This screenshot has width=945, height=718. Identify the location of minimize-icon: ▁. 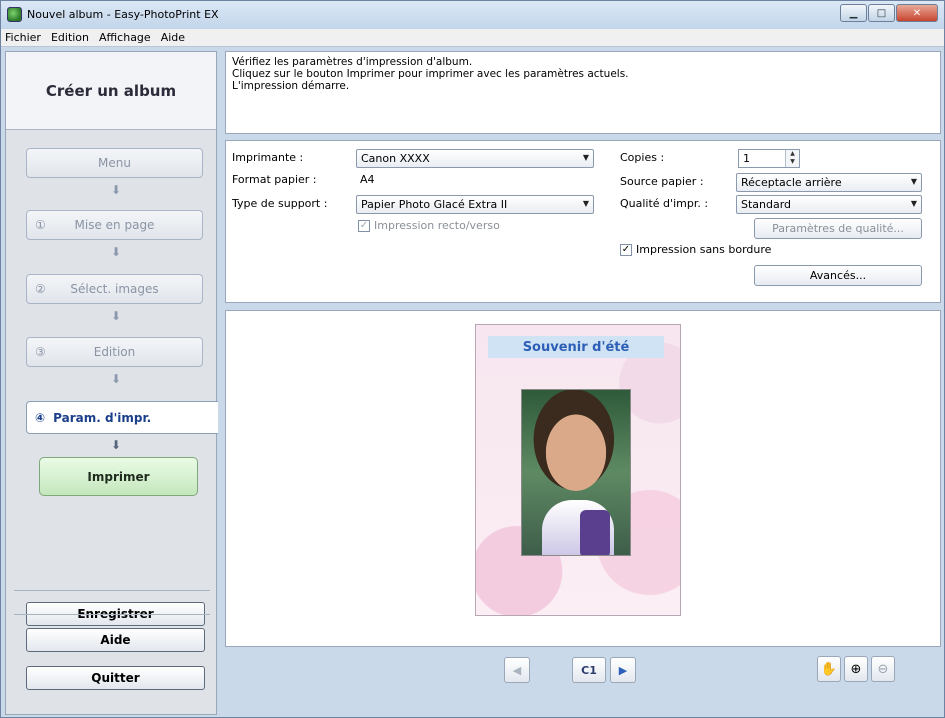
(853, 13).